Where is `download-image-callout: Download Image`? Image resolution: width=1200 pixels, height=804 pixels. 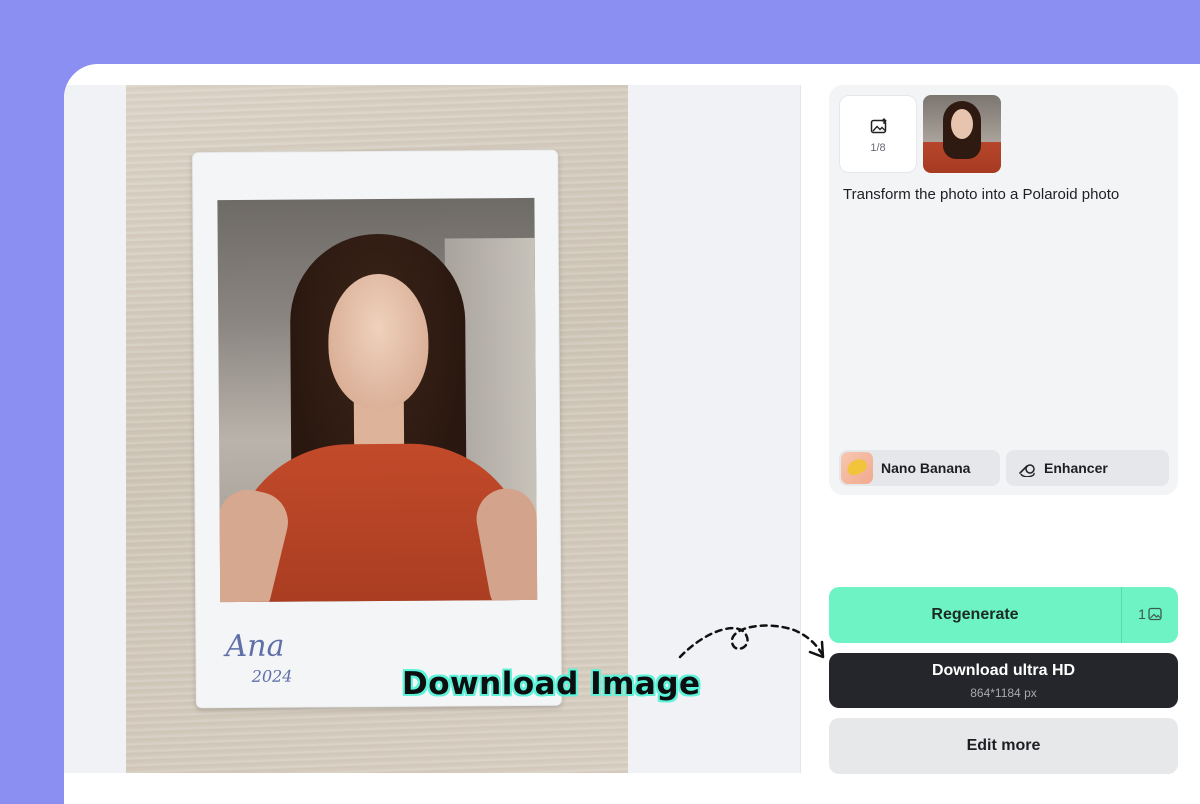 download-image-callout: Download Image is located at coordinates (551, 684).